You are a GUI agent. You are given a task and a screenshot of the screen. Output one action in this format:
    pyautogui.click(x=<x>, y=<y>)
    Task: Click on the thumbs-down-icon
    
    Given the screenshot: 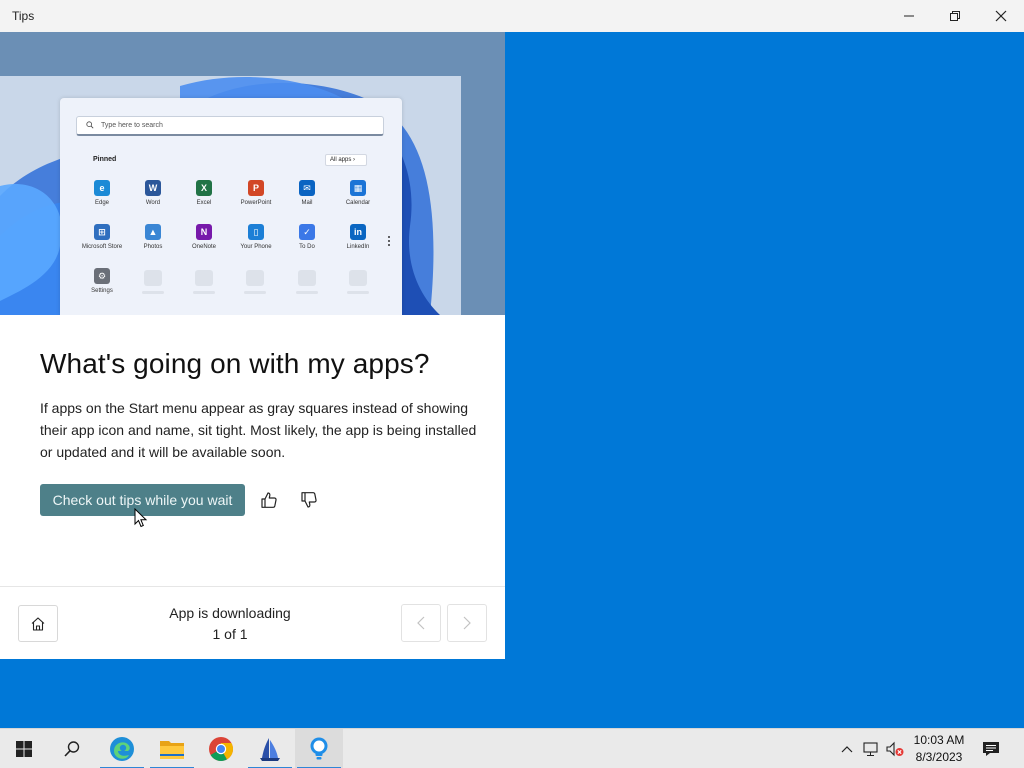 What is the action you would take?
    pyautogui.click(x=309, y=500)
    